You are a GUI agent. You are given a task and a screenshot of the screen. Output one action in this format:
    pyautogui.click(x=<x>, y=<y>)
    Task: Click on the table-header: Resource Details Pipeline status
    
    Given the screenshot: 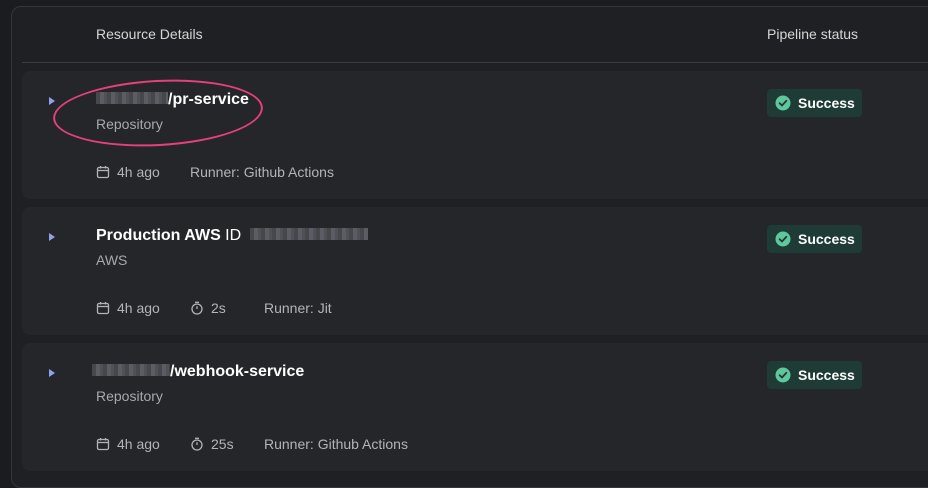 What is the action you would take?
    pyautogui.click(x=475, y=31)
    